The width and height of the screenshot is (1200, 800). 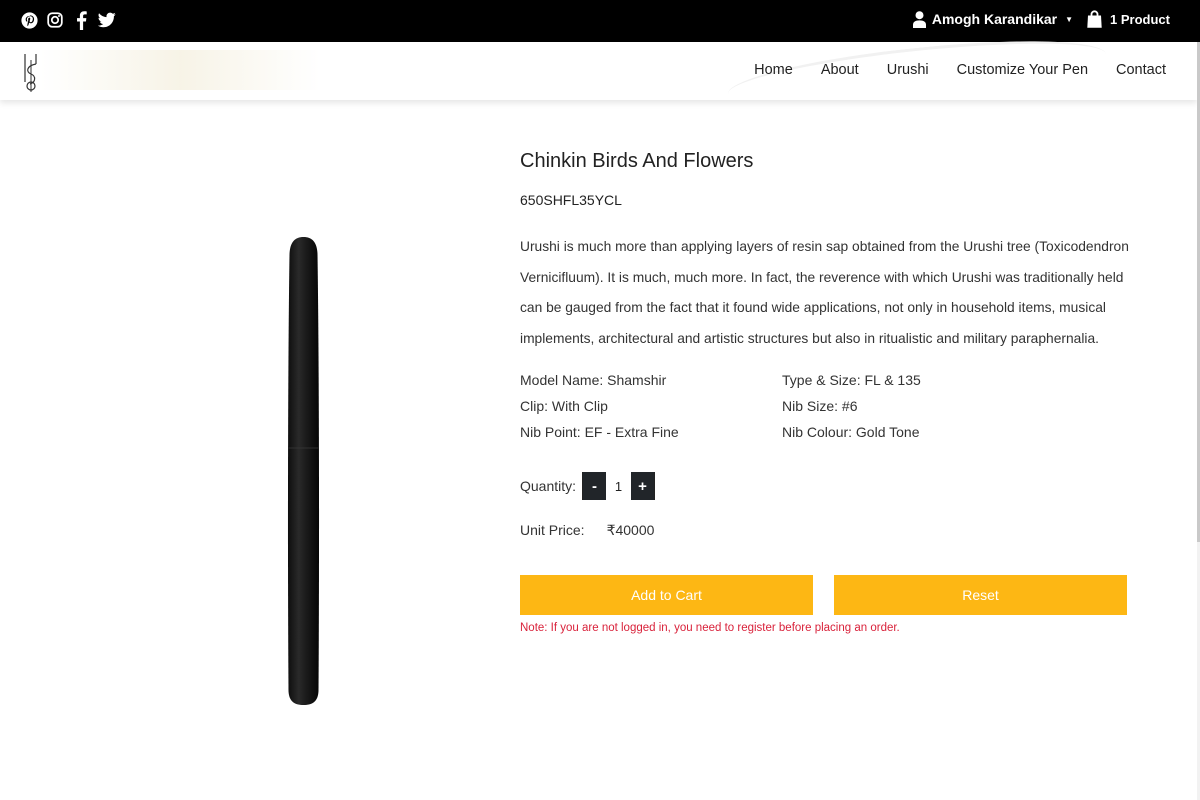 I want to click on caret-down-icon: ▼, so click(x=1069, y=19).